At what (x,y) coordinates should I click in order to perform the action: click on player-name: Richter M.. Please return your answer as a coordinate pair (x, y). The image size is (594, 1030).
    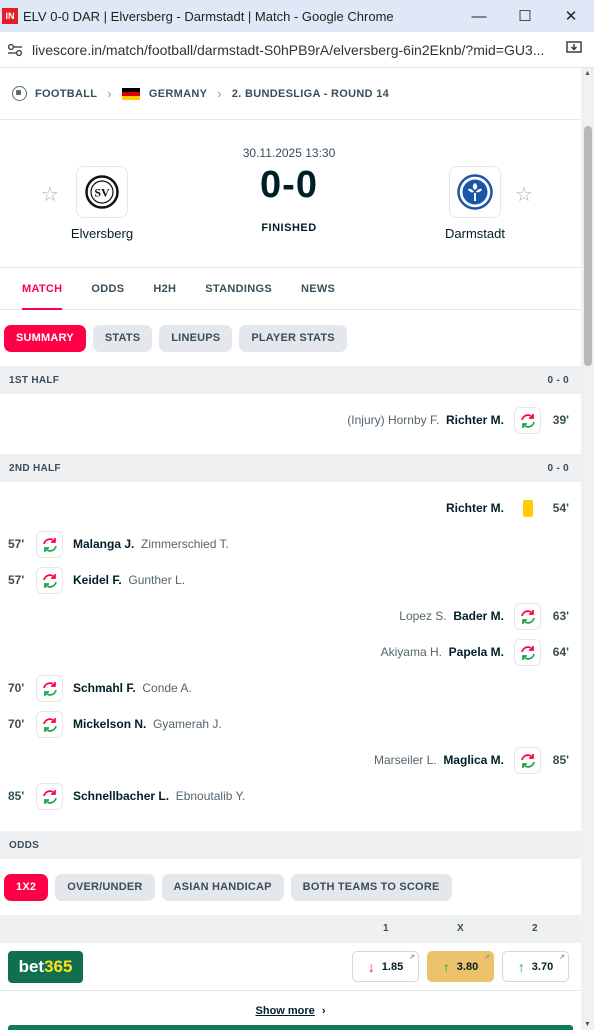
    Looking at the image, I should click on (475, 508).